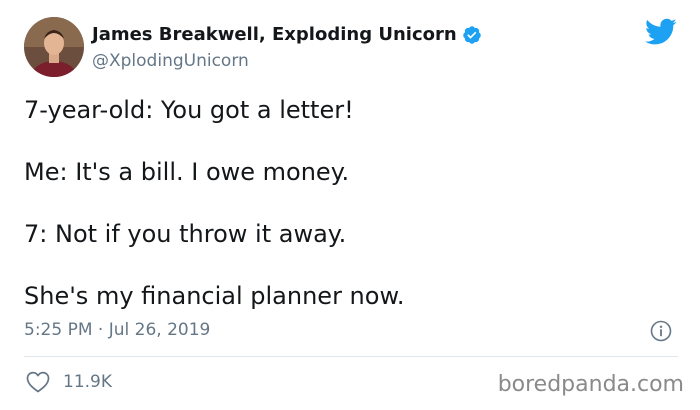  Describe the element at coordinates (590, 384) in the screenshot. I see `watermark: boredpanda.com` at that location.